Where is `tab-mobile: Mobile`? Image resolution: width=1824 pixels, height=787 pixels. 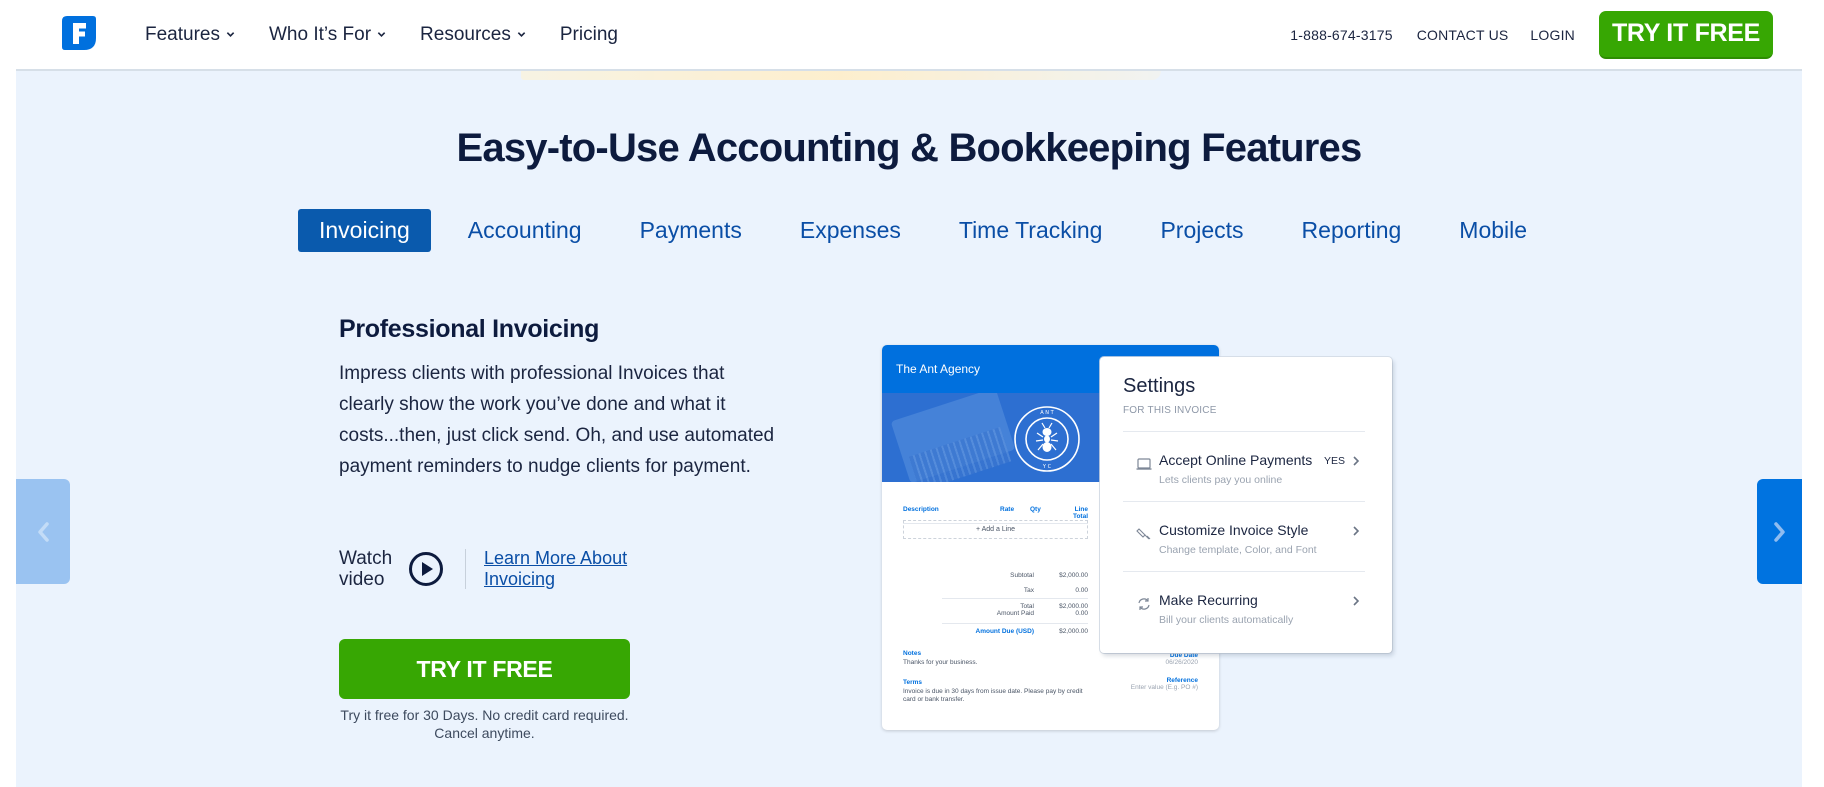
tab-mobile: Mobile is located at coordinates (1493, 230).